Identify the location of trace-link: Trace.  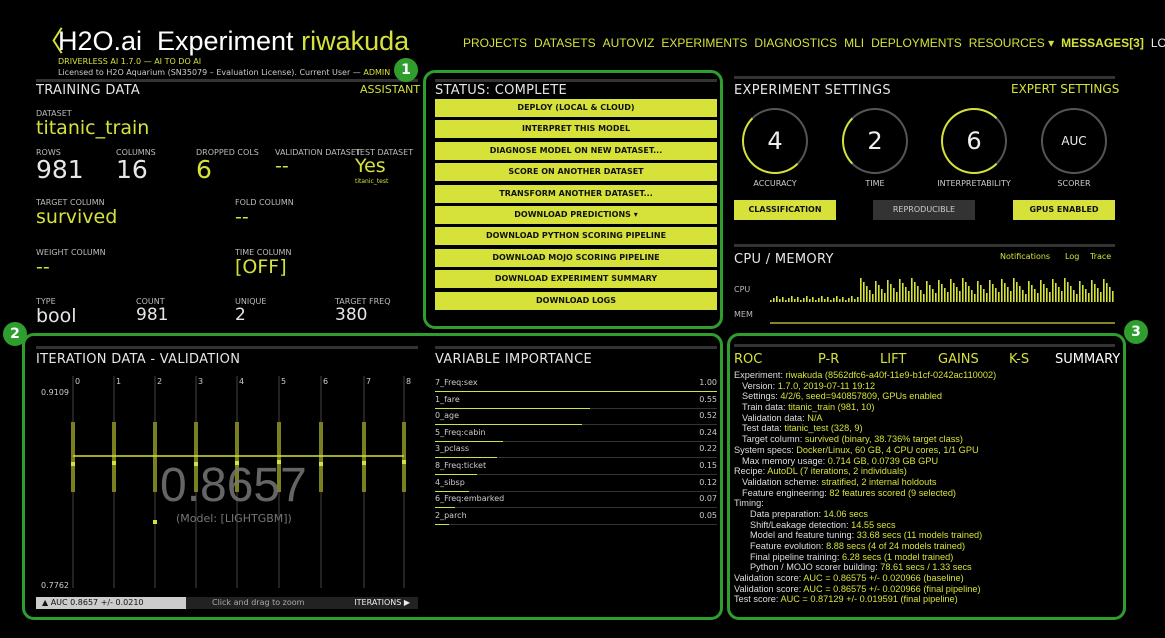
(1100, 256).